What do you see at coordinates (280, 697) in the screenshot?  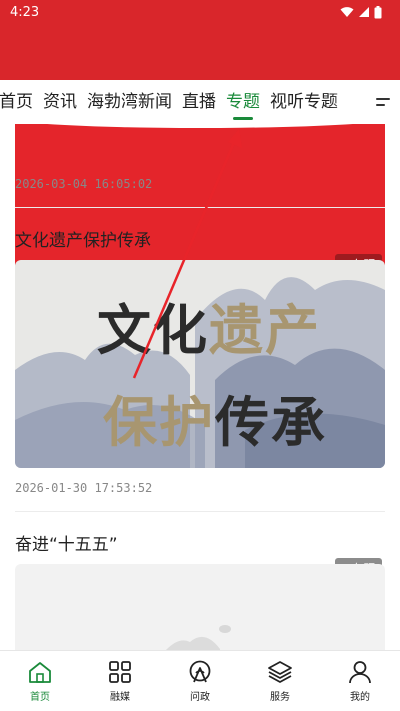 I see `nav-label: 服务` at bounding box center [280, 697].